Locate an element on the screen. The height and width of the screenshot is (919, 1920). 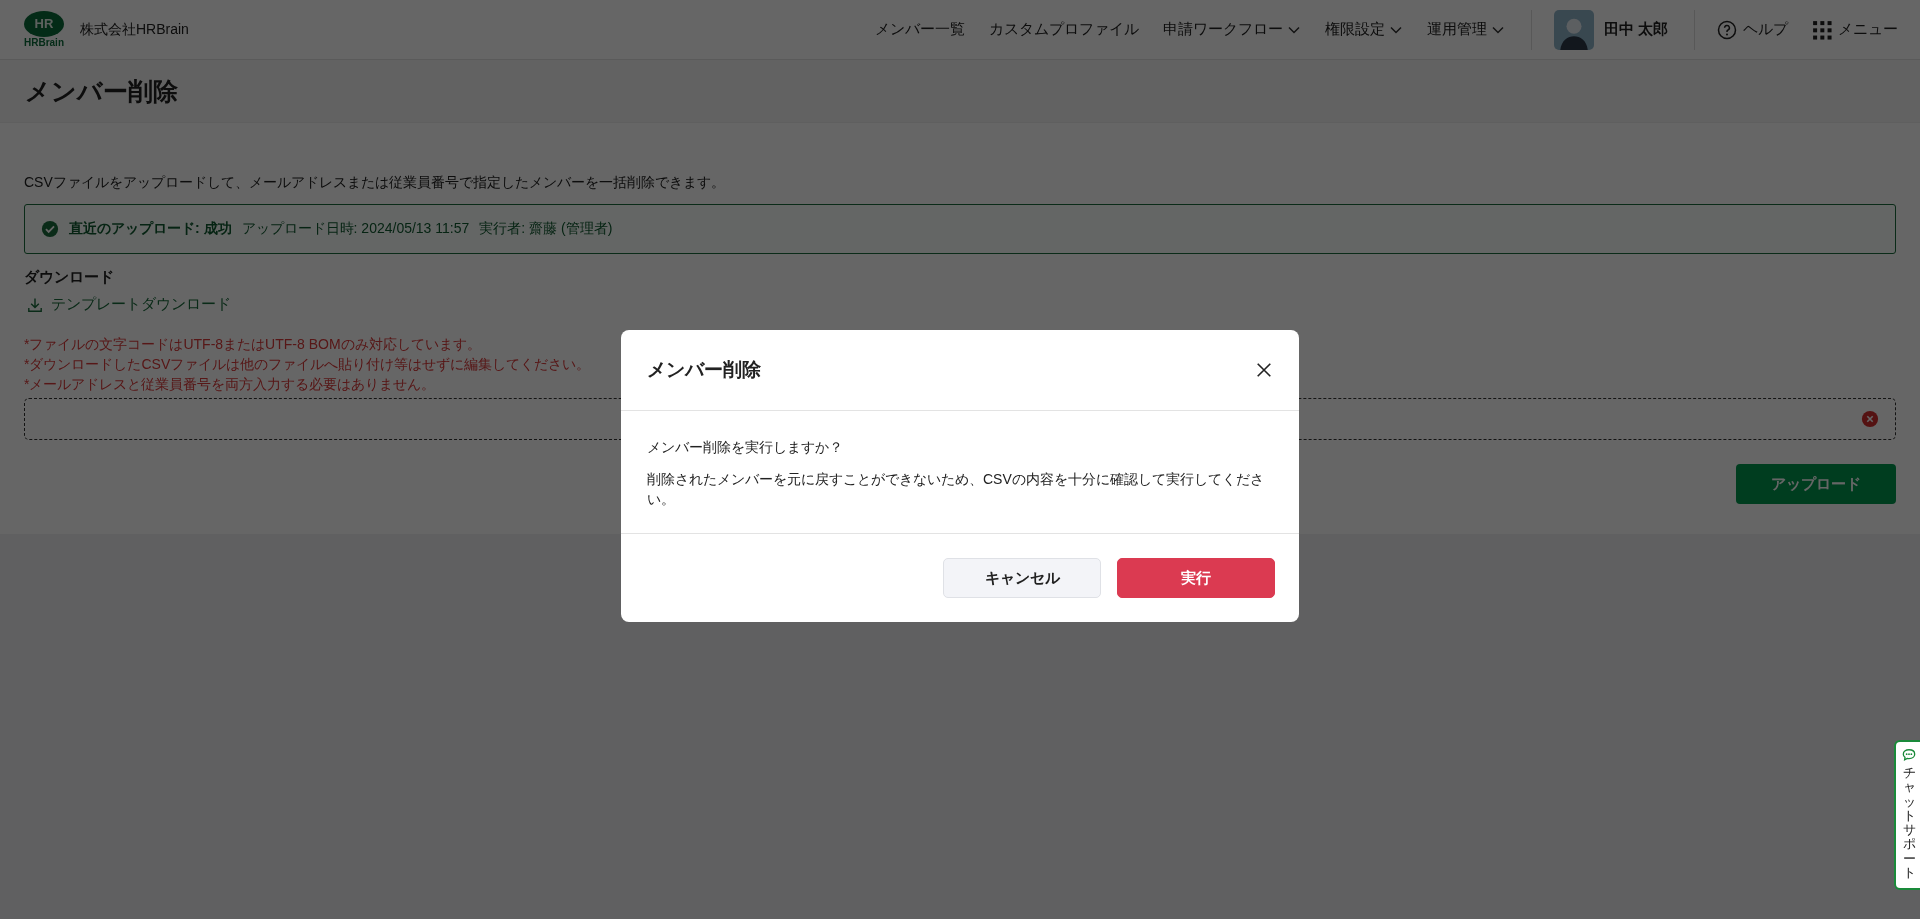
dialog-title: メンバー削除 is located at coordinates (704, 370).